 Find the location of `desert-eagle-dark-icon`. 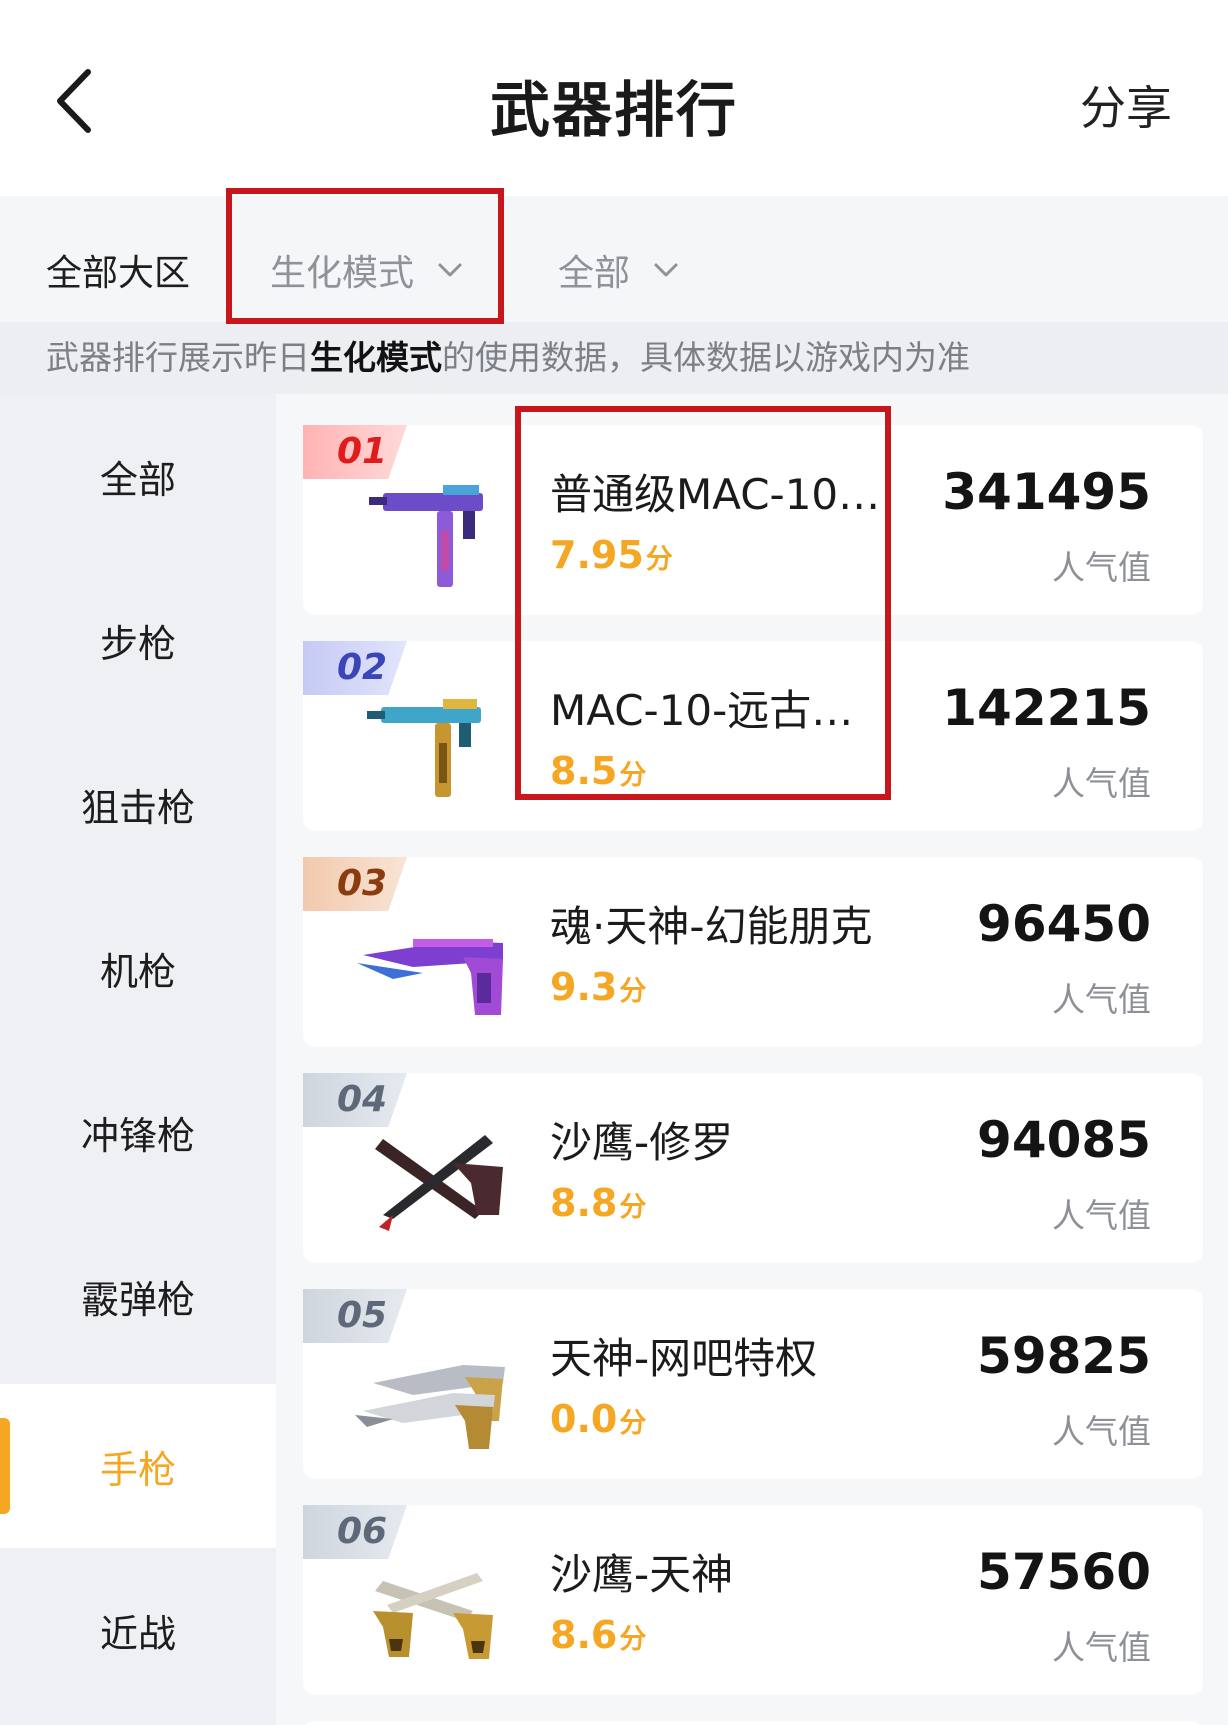

desert-eagle-dark-icon is located at coordinates (439, 1183).